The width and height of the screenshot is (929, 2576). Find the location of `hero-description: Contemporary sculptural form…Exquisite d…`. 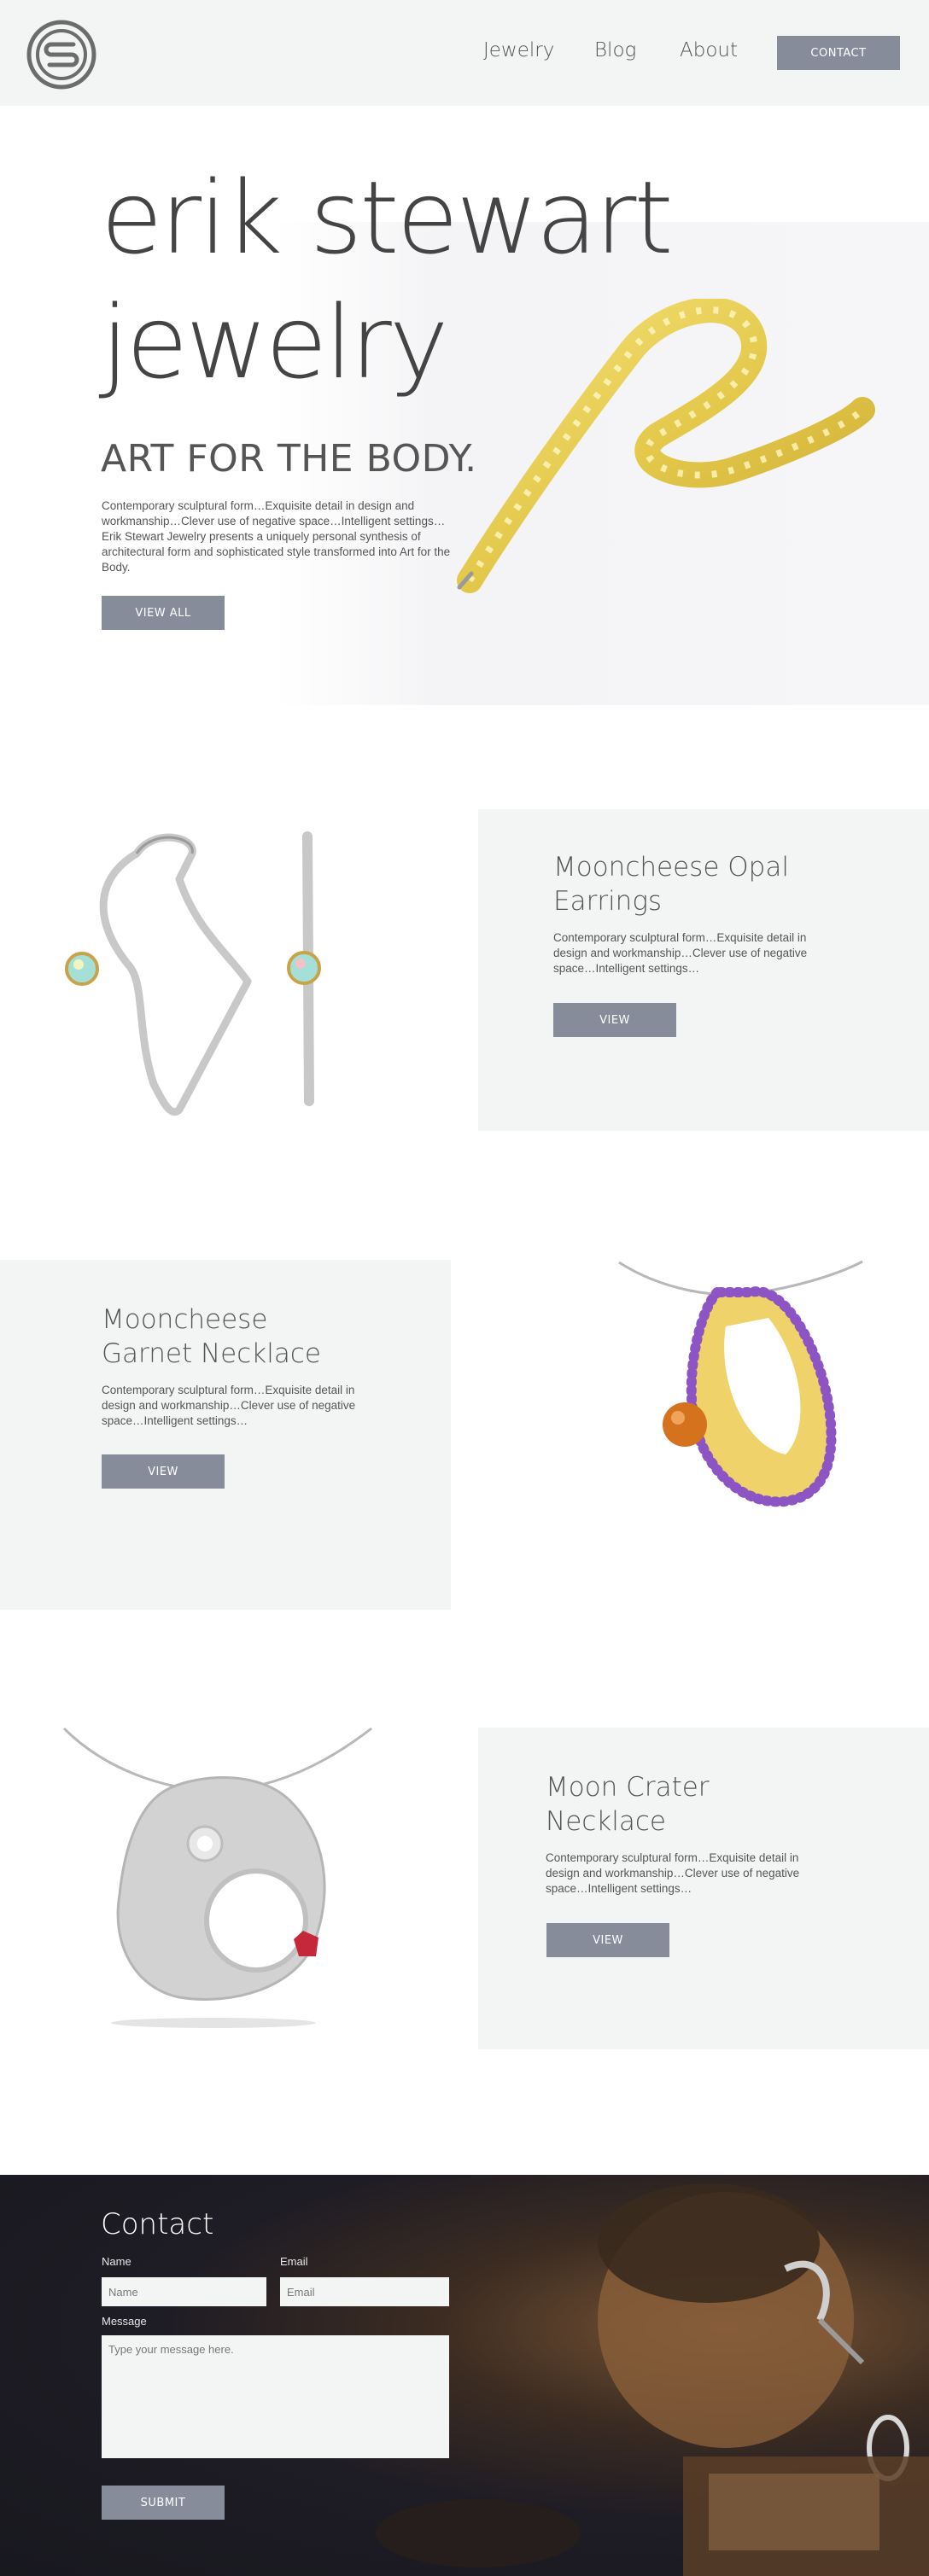

hero-description: Contemporary sculptural form…Exquisite d… is located at coordinates (277, 536).